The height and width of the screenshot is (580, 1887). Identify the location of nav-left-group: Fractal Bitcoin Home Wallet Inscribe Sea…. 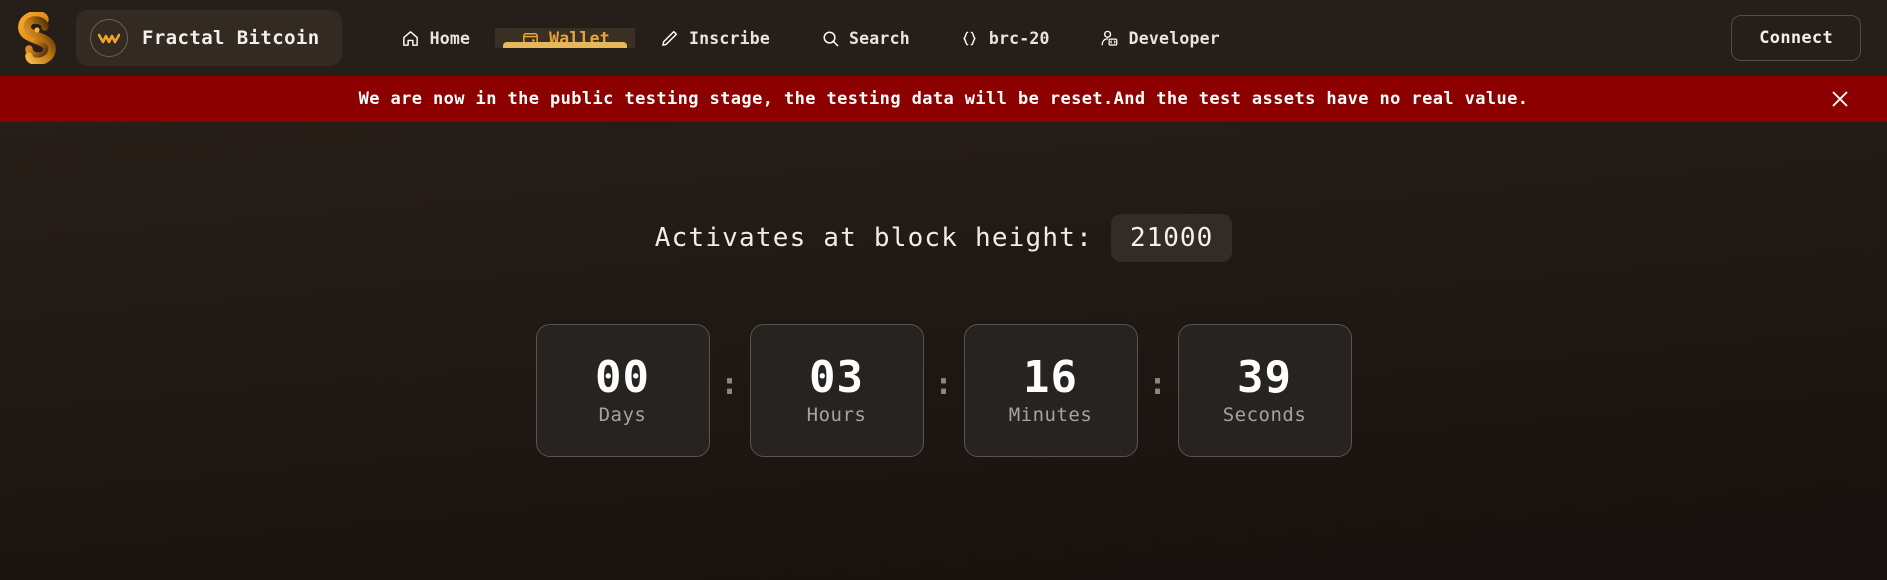
(627, 38).